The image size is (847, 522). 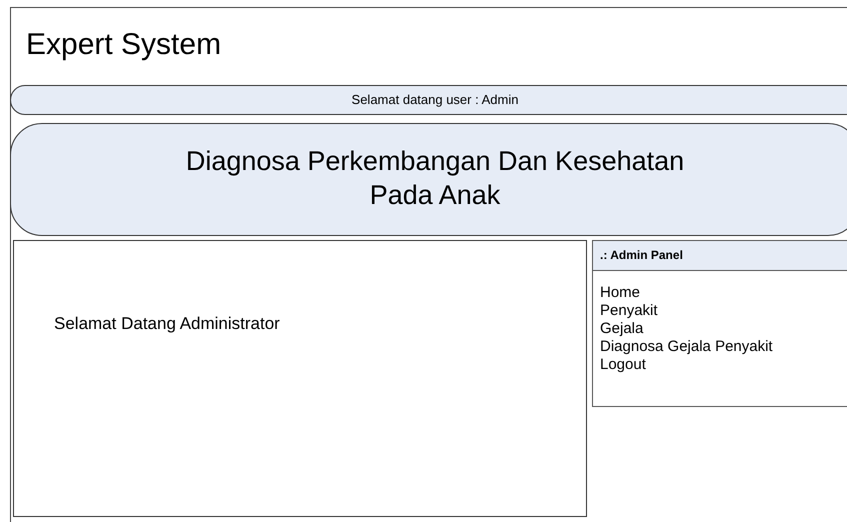 What do you see at coordinates (629, 311) in the screenshot?
I see `menu-link: Penyakit` at bounding box center [629, 311].